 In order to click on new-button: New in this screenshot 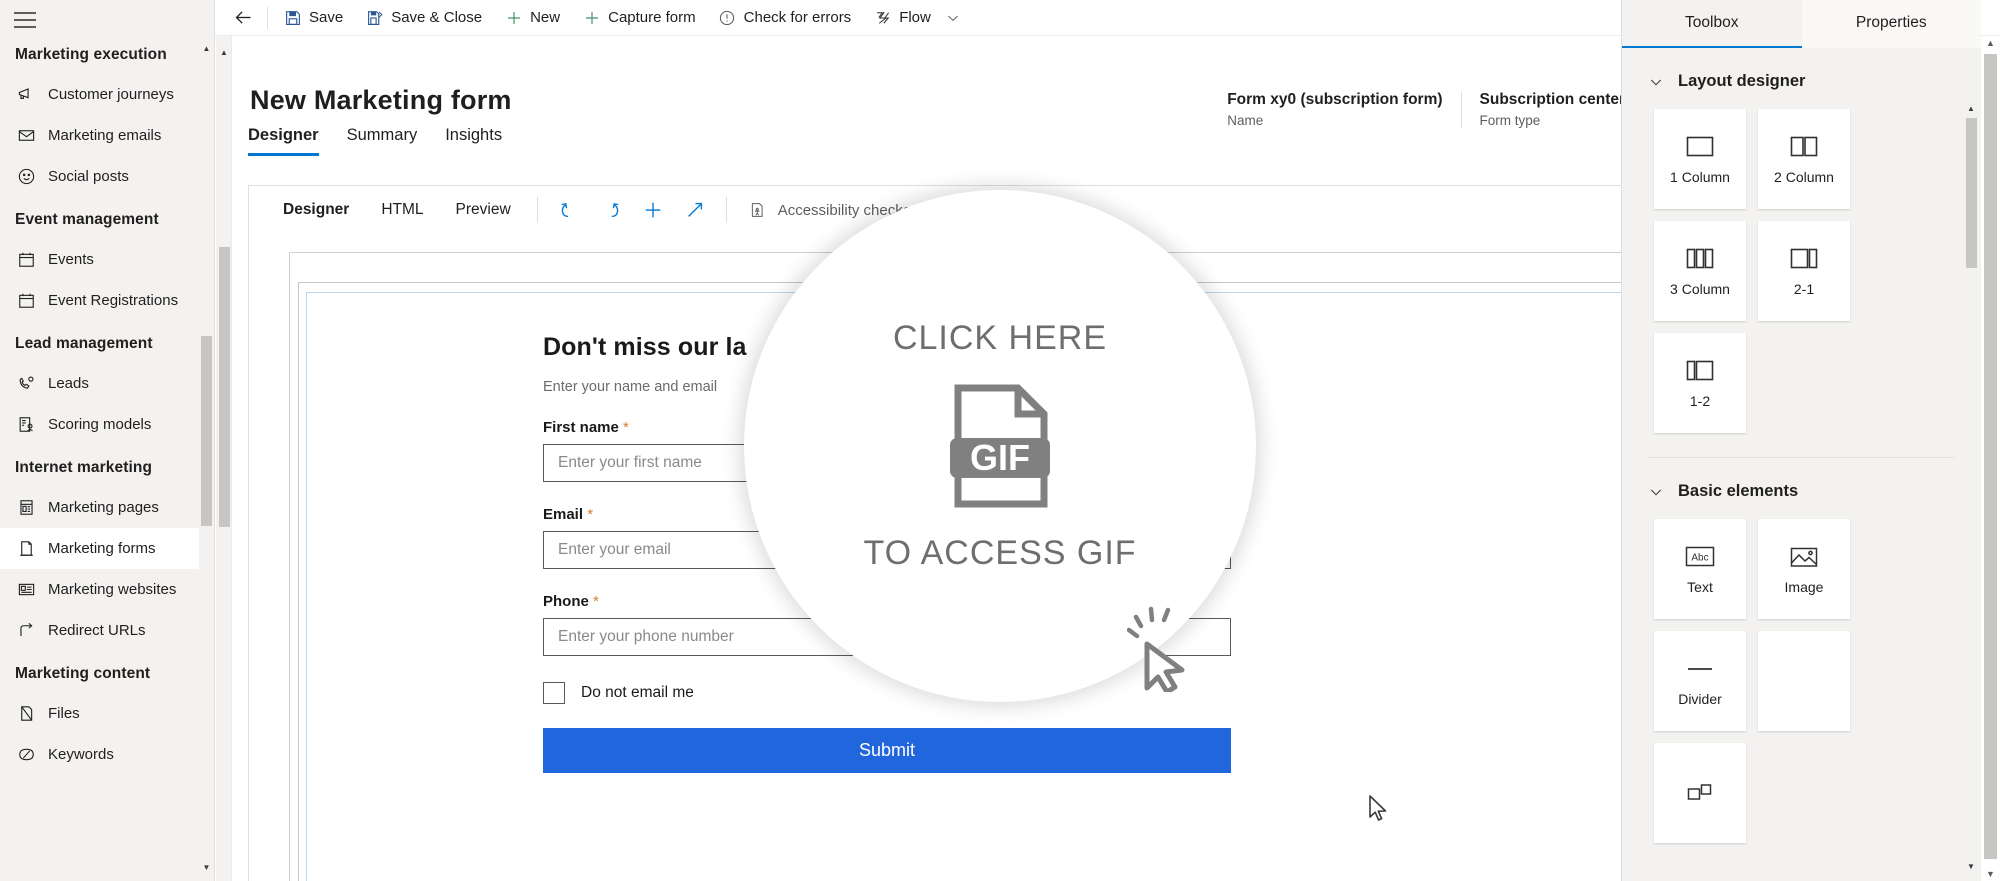, I will do `click(532, 18)`.